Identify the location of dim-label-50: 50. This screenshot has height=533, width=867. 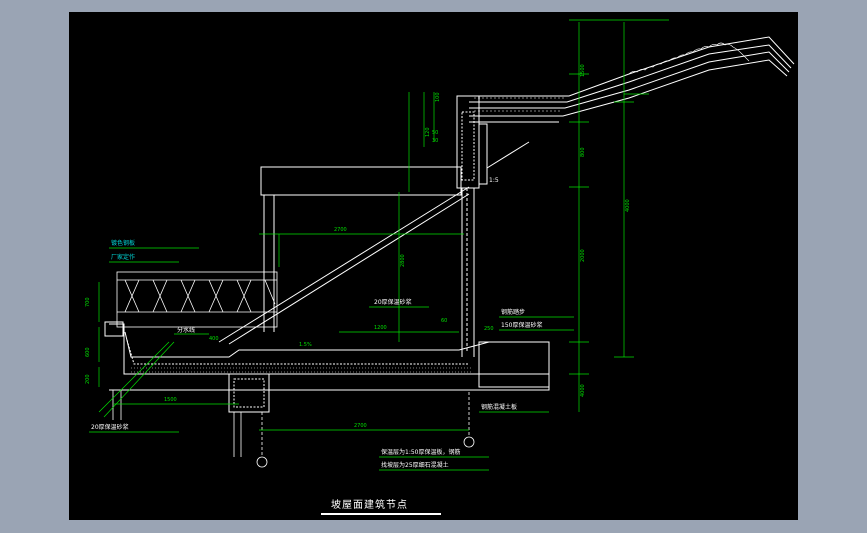
(435, 133).